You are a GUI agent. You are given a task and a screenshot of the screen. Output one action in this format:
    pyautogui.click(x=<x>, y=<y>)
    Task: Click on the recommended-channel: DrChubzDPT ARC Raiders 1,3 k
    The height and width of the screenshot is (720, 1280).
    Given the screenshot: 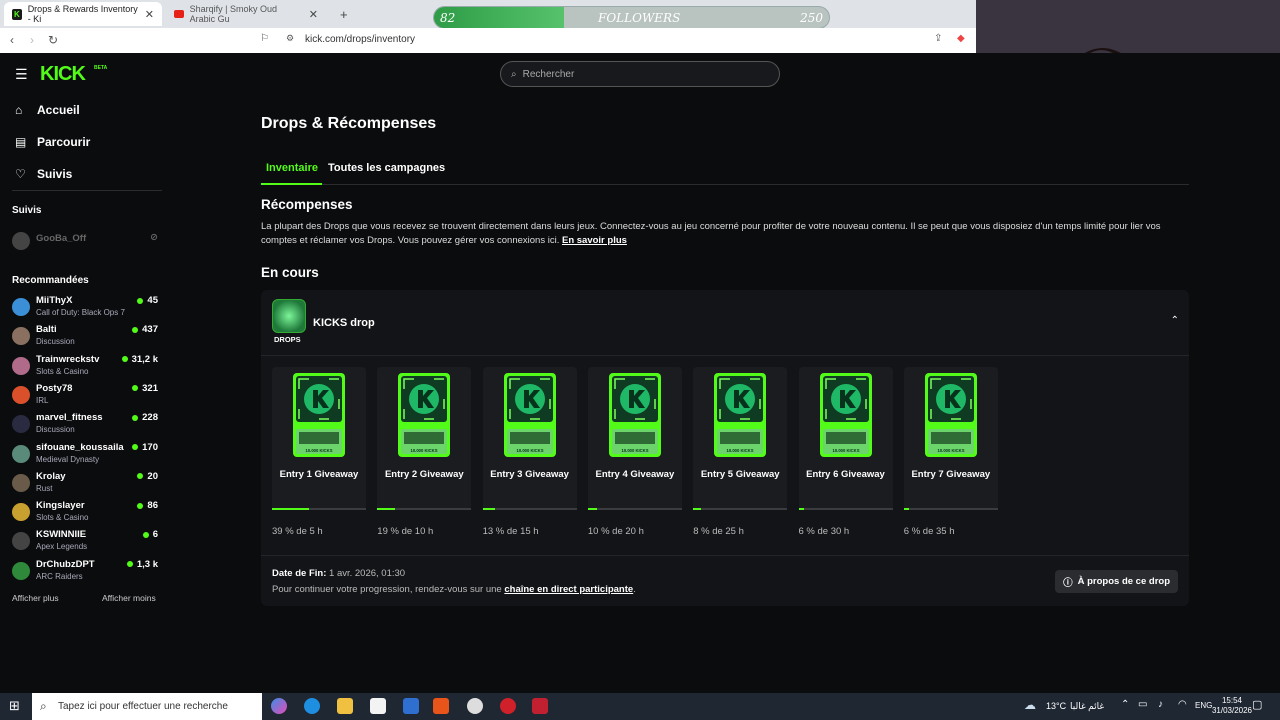 What is the action you would take?
    pyautogui.click(x=86, y=573)
    